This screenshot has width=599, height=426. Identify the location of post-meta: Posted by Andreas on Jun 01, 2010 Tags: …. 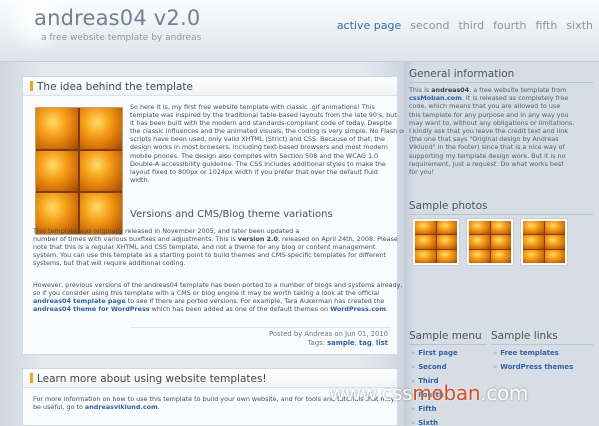
(328, 339).